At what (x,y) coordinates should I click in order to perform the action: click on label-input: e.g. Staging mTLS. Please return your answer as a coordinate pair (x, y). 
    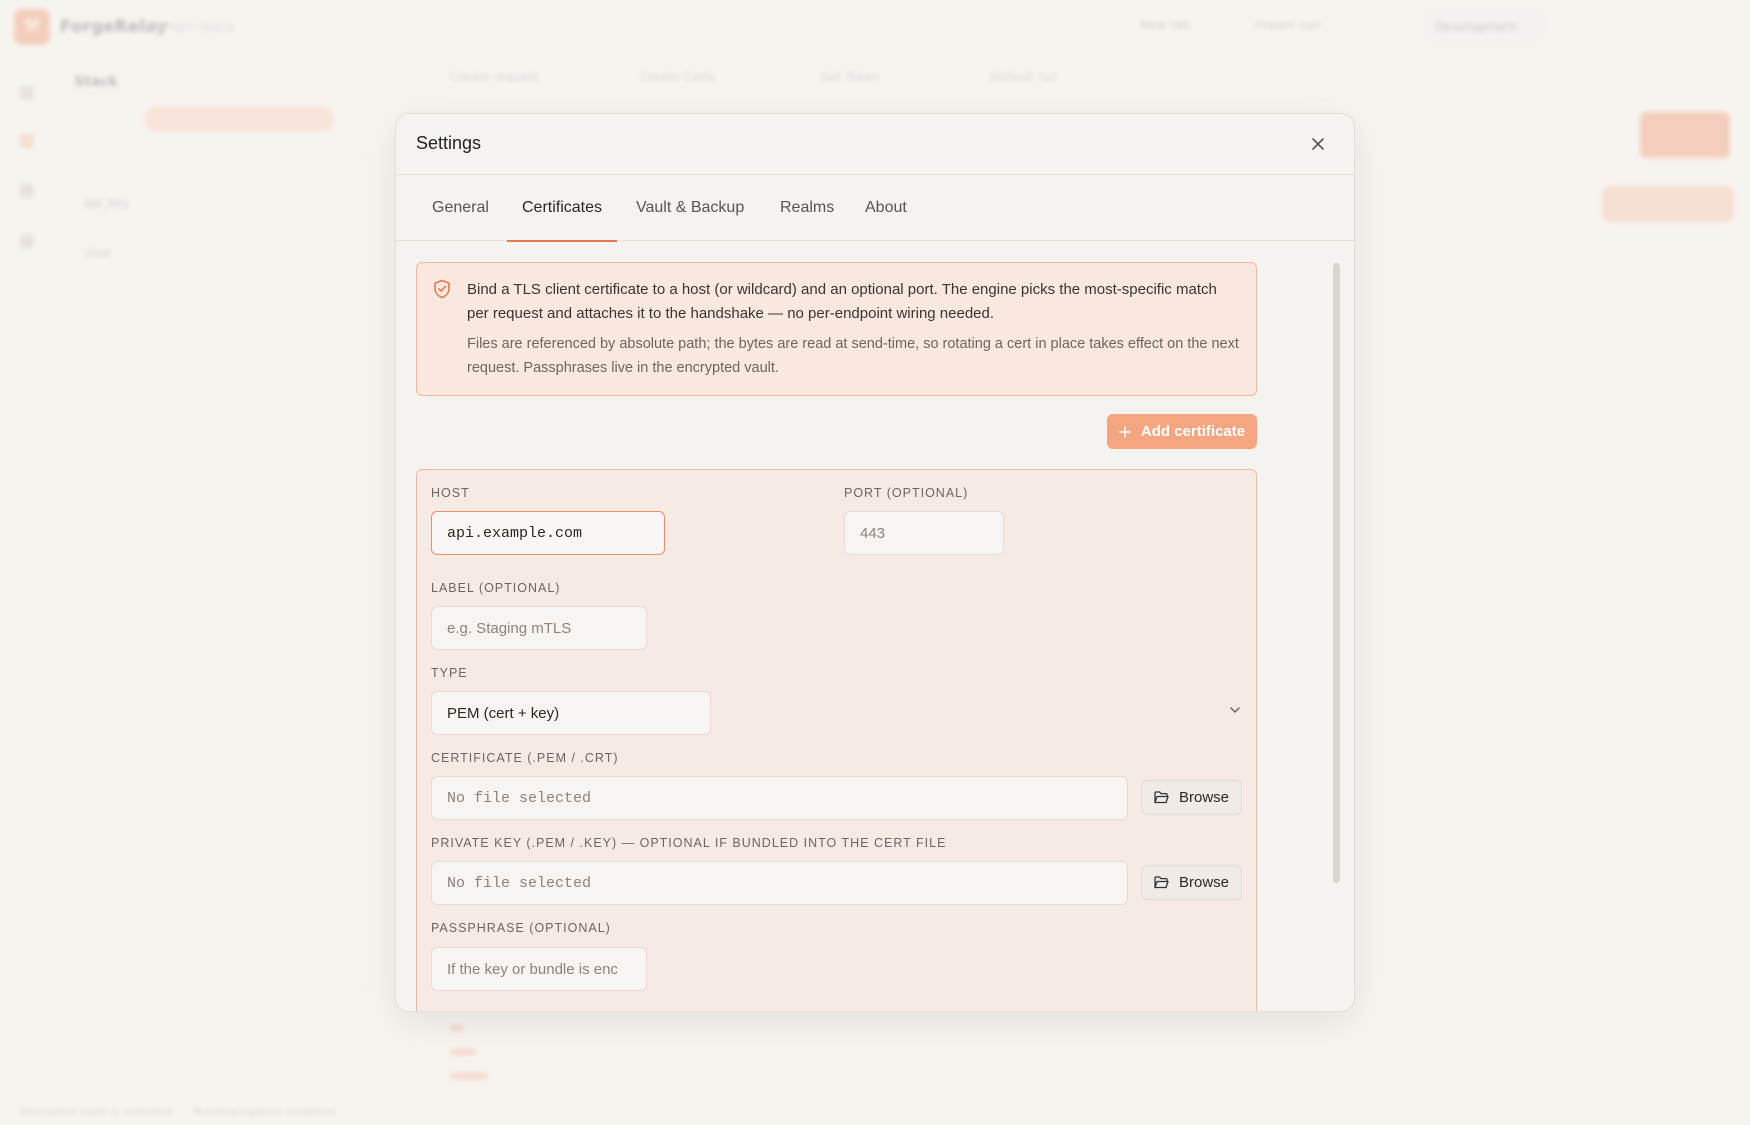
    Looking at the image, I should click on (539, 628).